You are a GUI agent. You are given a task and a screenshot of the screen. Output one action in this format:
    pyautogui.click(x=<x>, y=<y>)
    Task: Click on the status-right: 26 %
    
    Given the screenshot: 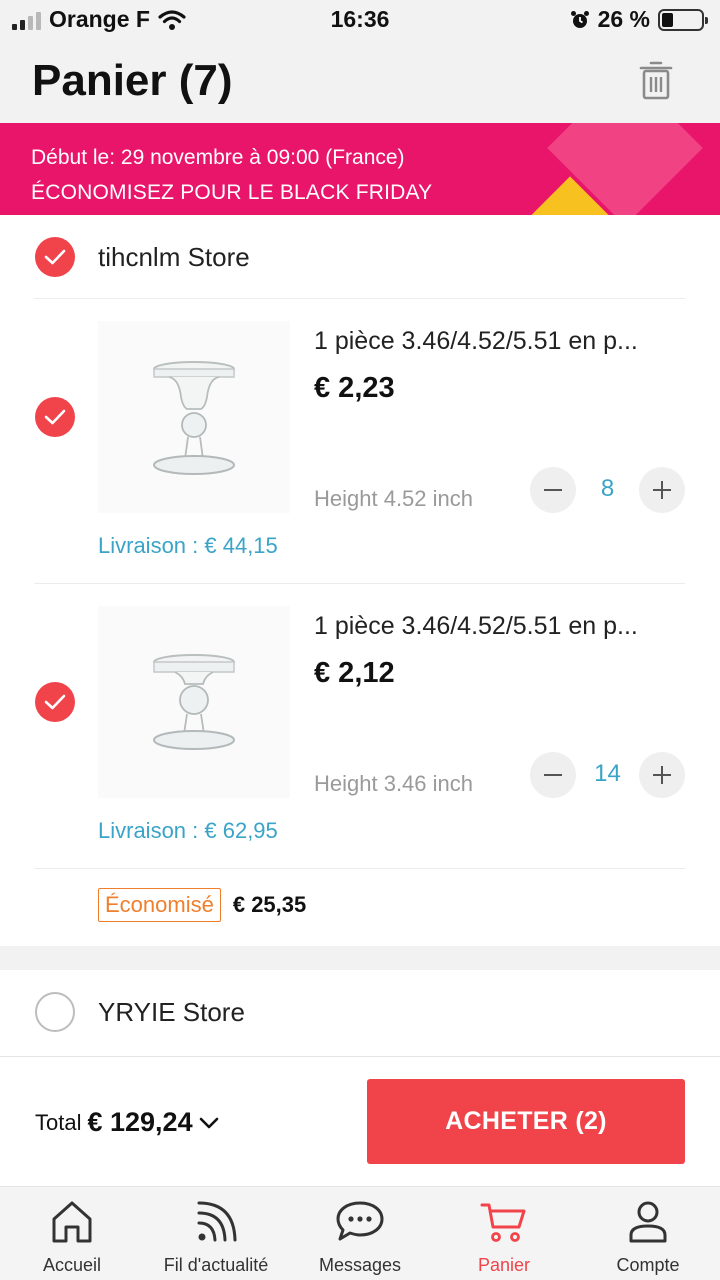 What is the action you would take?
    pyautogui.click(x=639, y=19)
    